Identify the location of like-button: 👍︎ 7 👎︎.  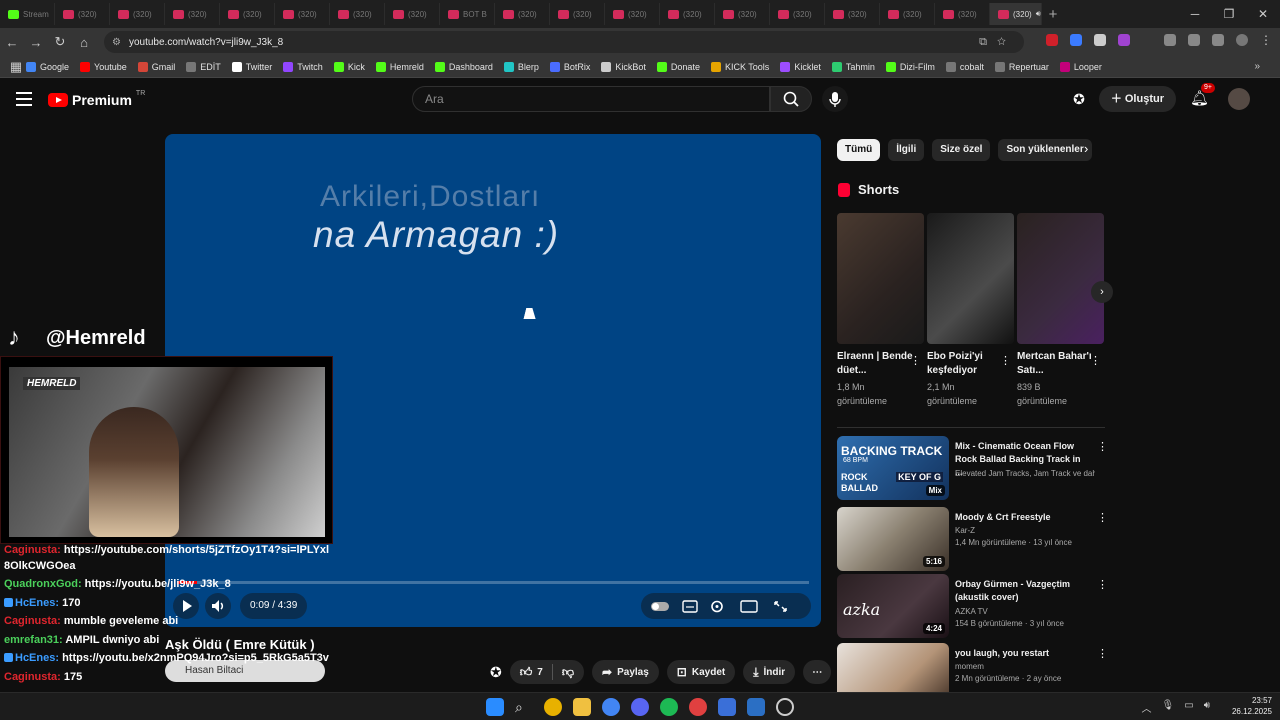
(547, 672).